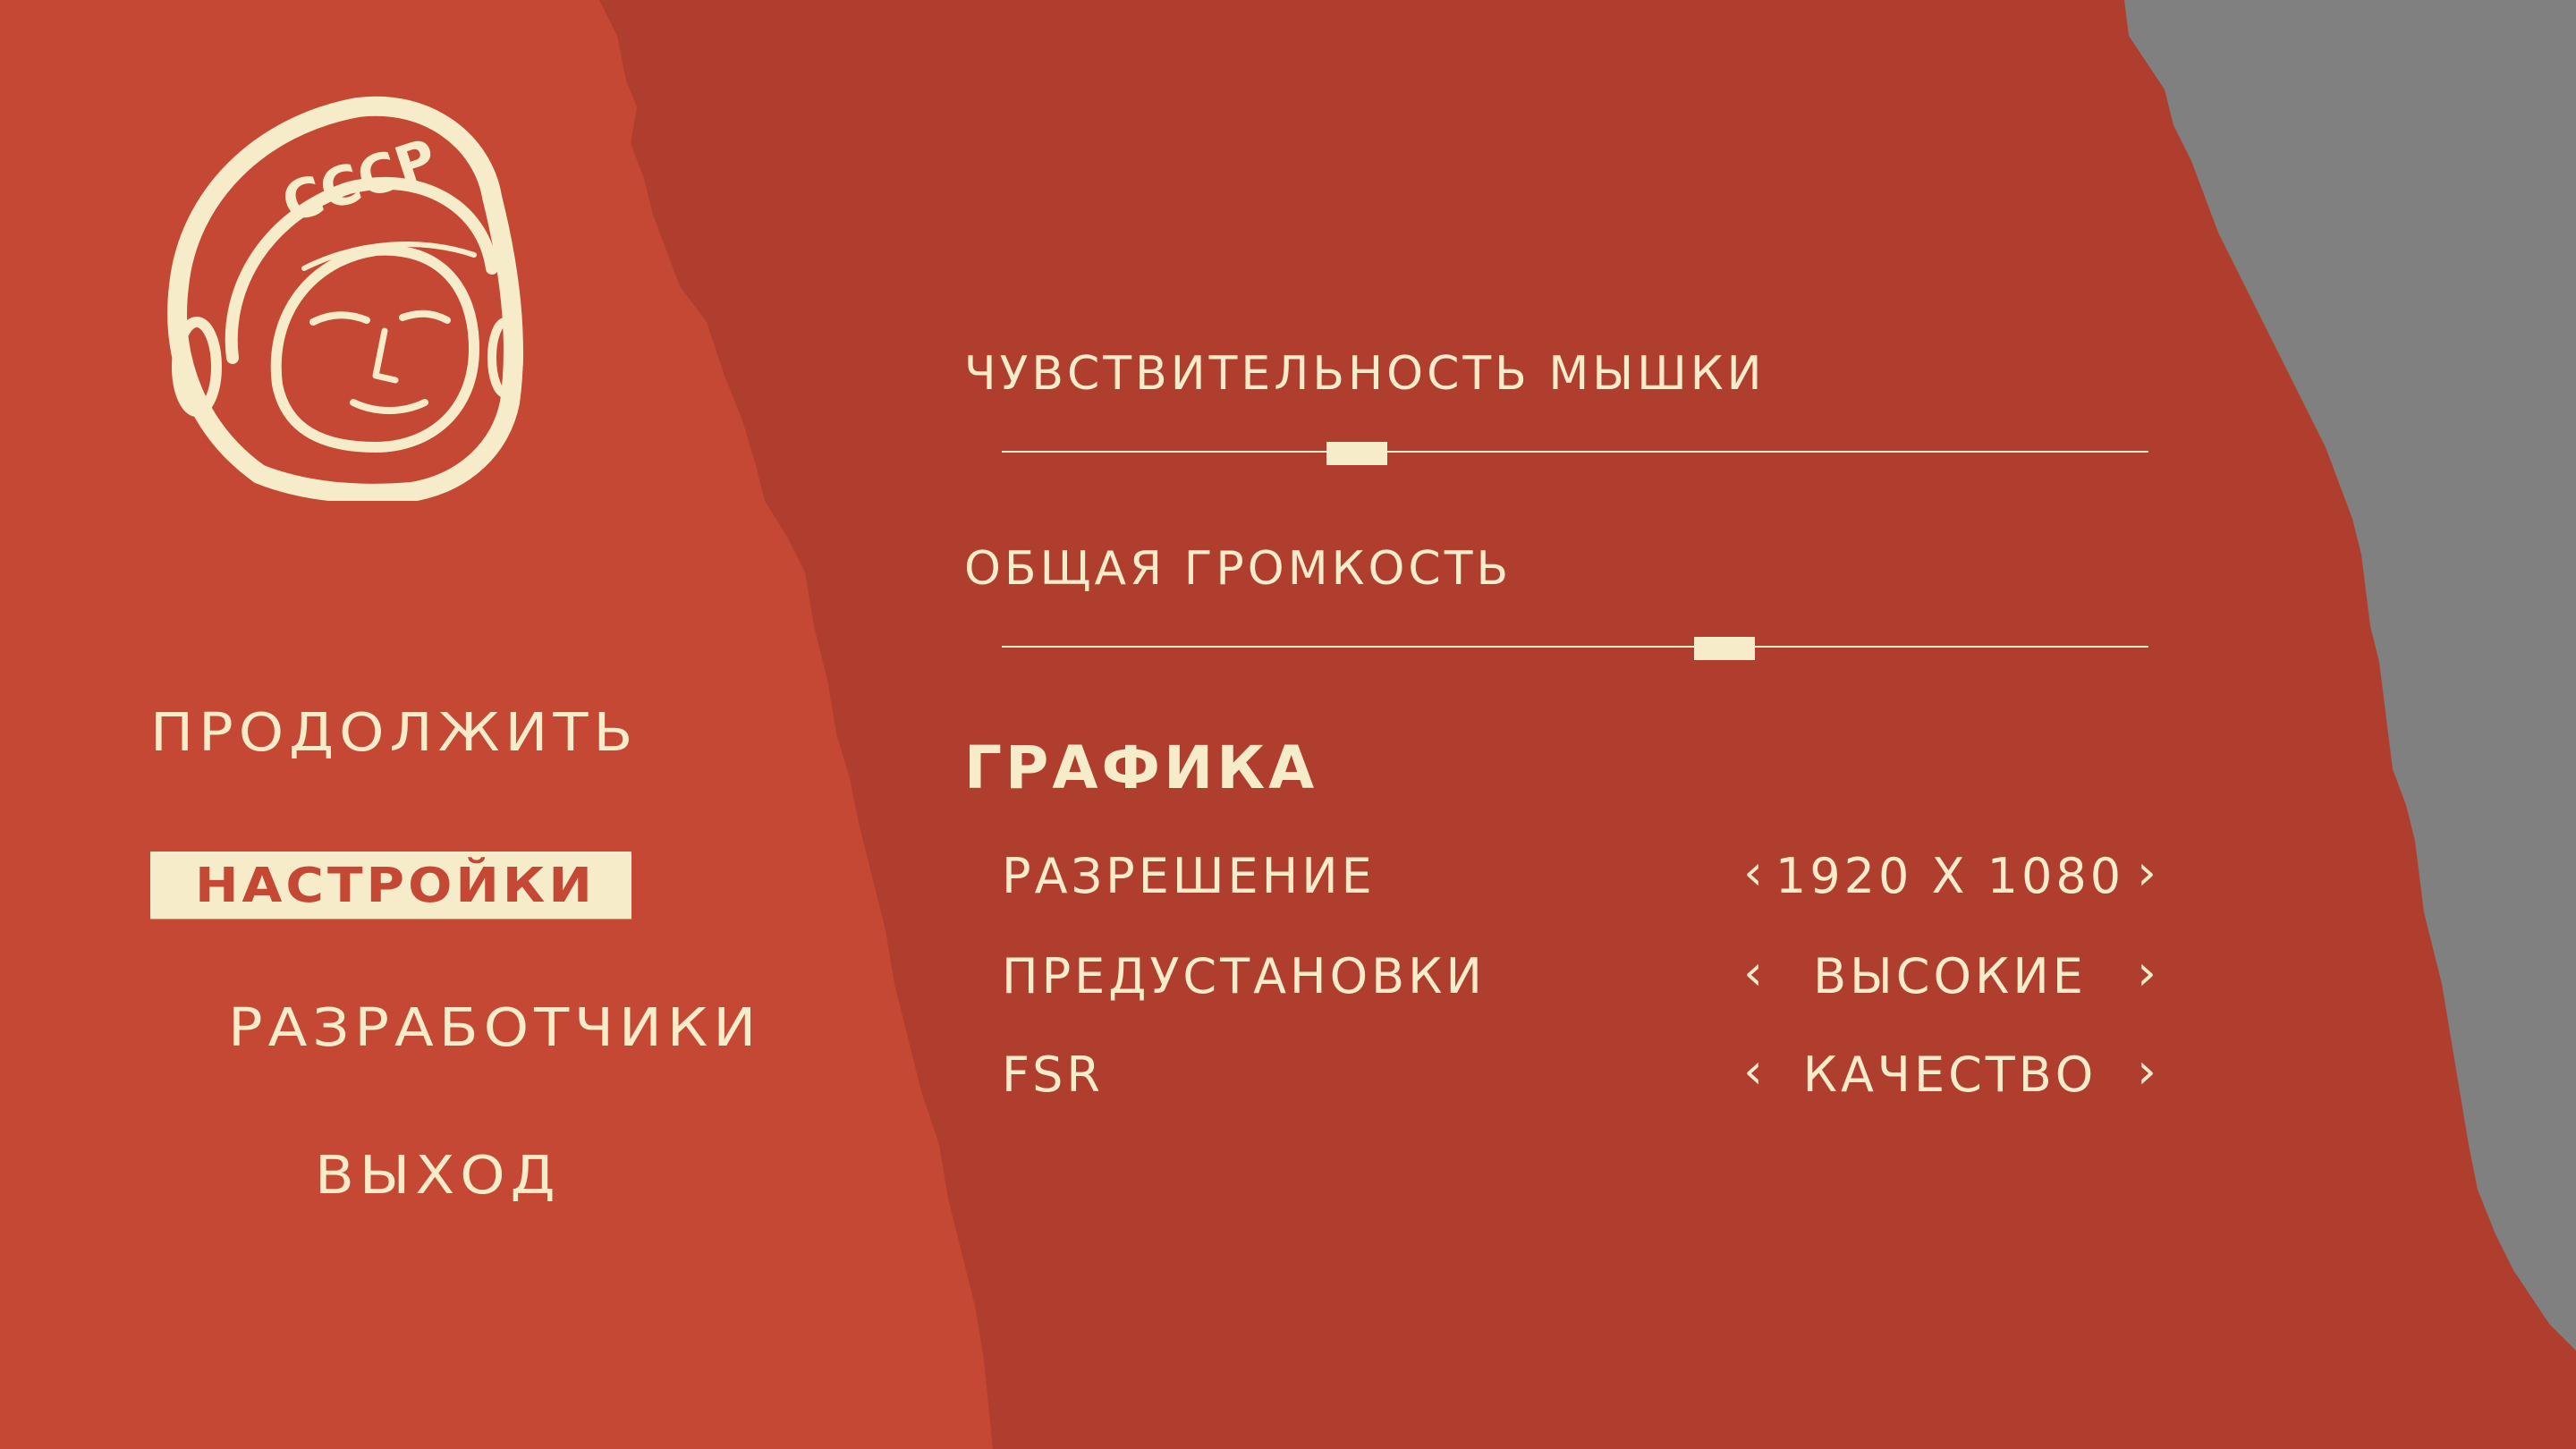  What do you see at coordinates (1583, 876) in the screenshot?
I see `resolution-row: РАЗРЕШЕНИЕ ‹ 1920 X 1080 ›` at bounding box center [1583, 876].